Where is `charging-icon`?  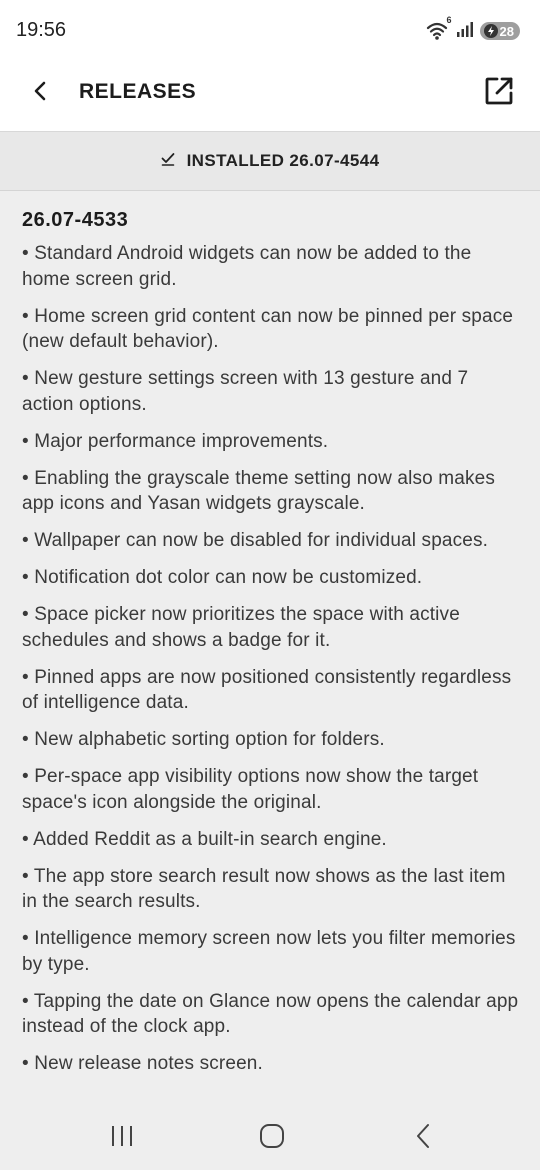
charging-icon is located at coordinates (490, 31).